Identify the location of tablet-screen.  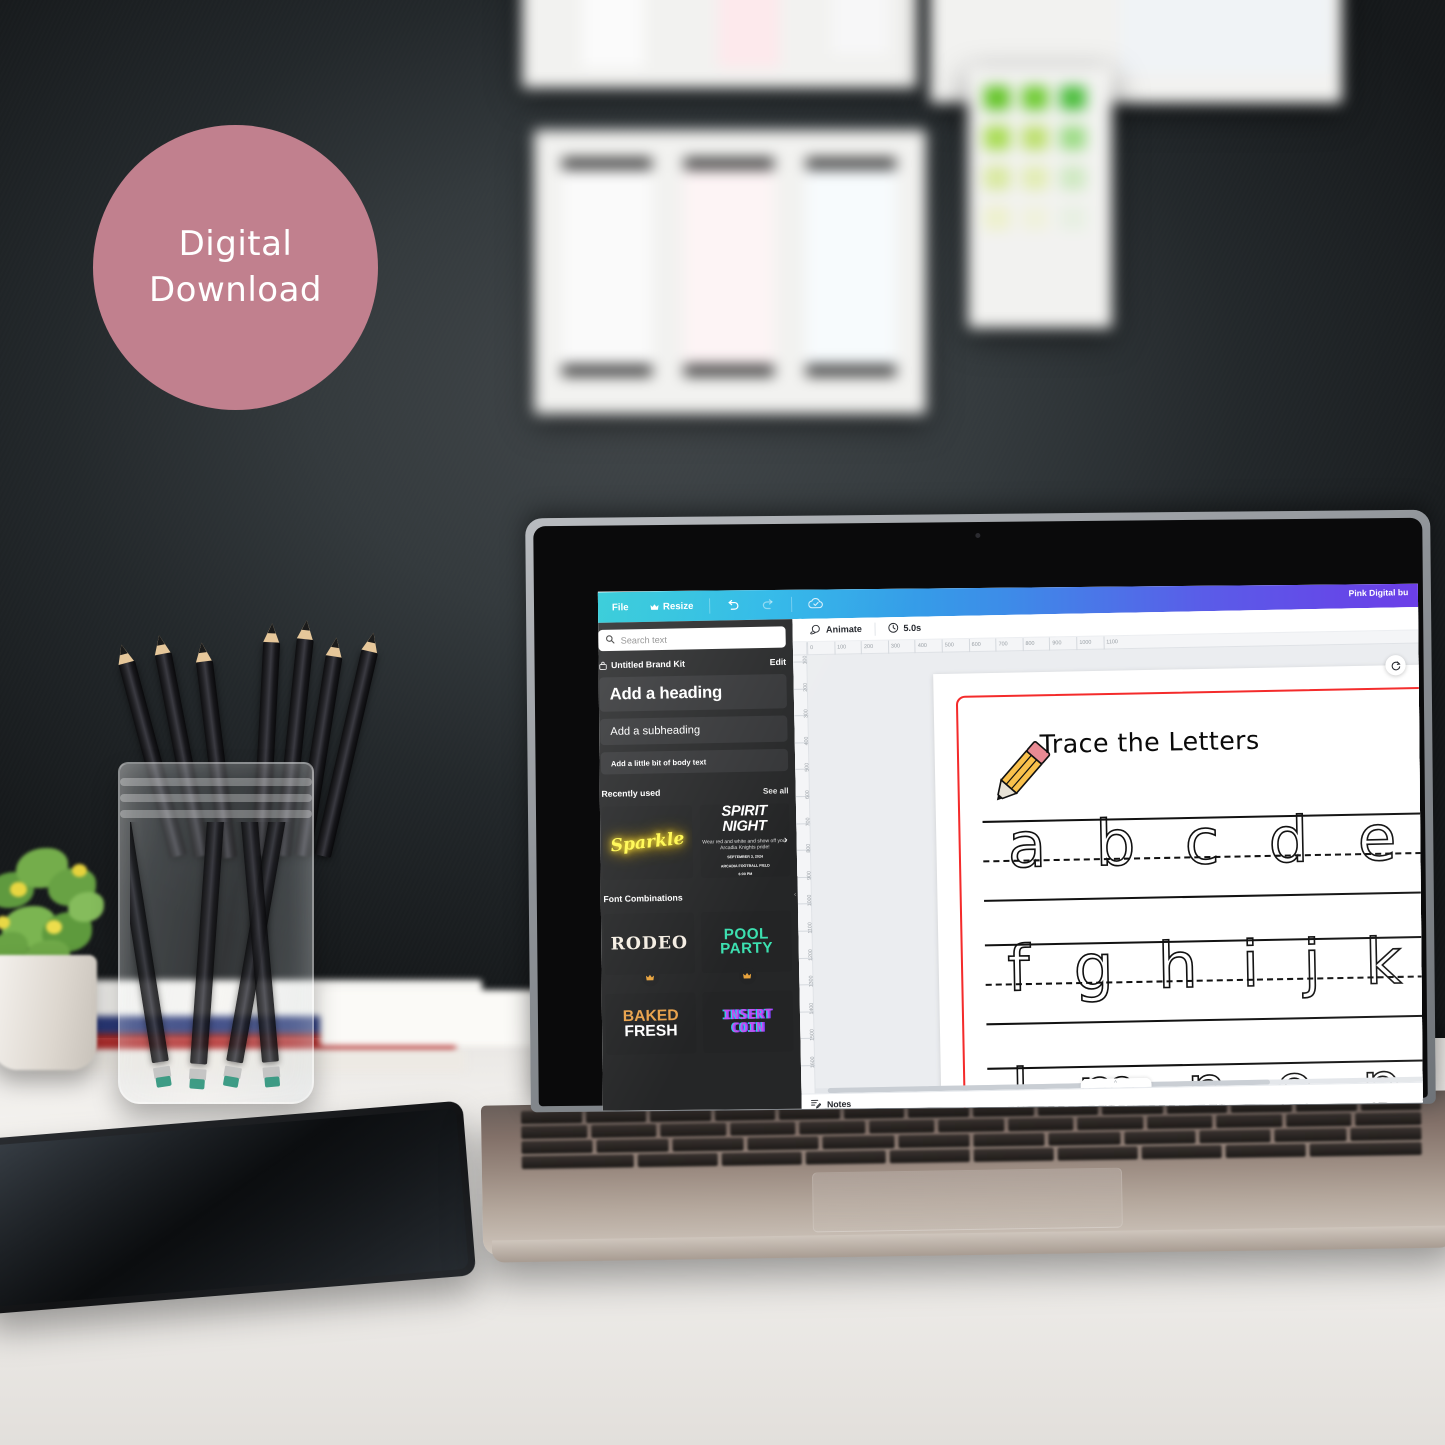
(234, 1207).